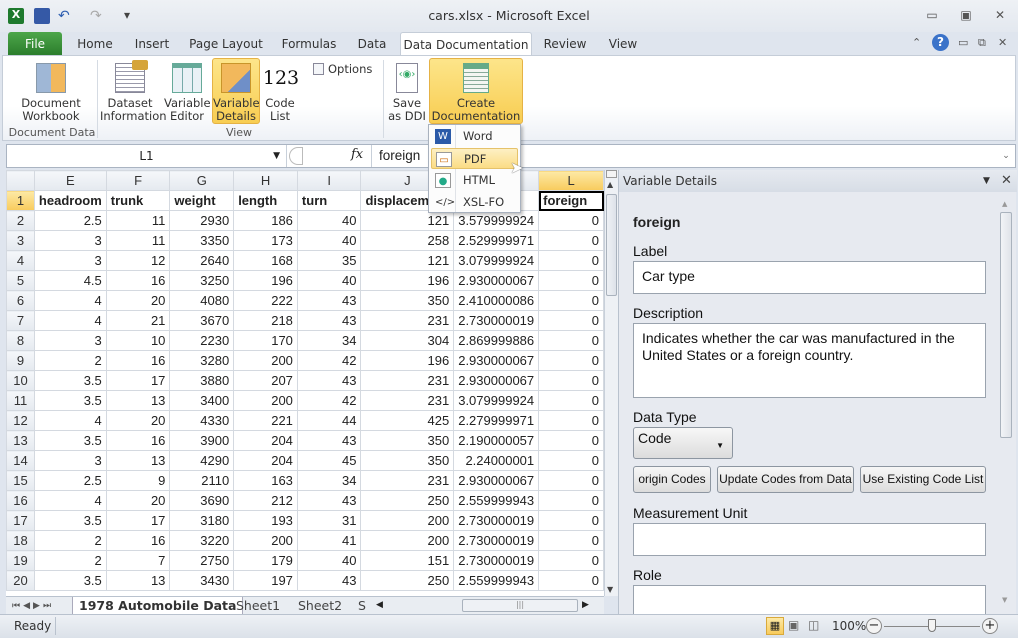 The image size is (1018, 638). I want to click on cell: 40, so click(329, 560).